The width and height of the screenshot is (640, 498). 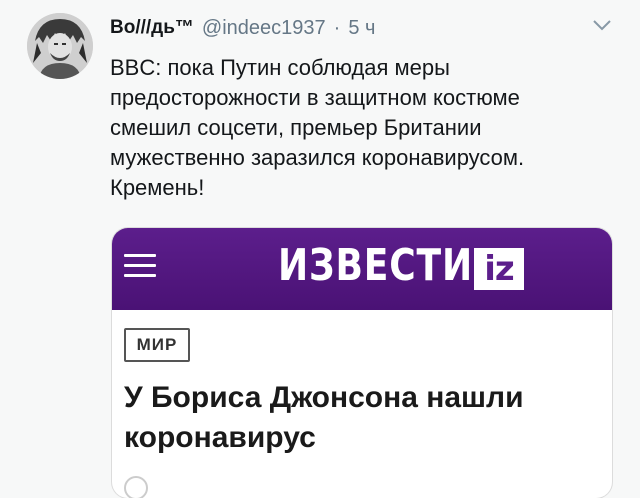 I want to click on tweet-text-line: BBC: пока Путин соблюдая меры, so click(x=280, y=67).